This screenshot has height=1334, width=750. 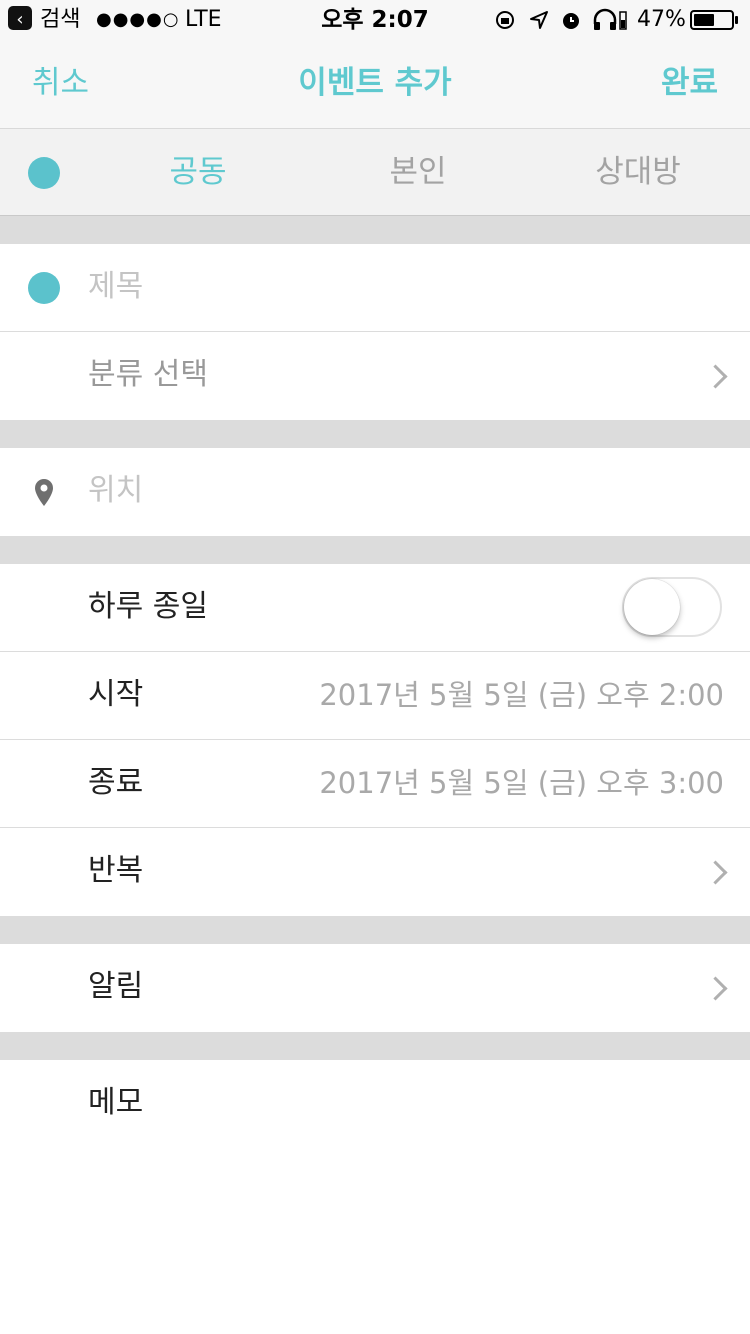 What do you see at coordinates (116, 694) in the screenshot?
I see `start-label: 시작` at bounding box center [116, 694].